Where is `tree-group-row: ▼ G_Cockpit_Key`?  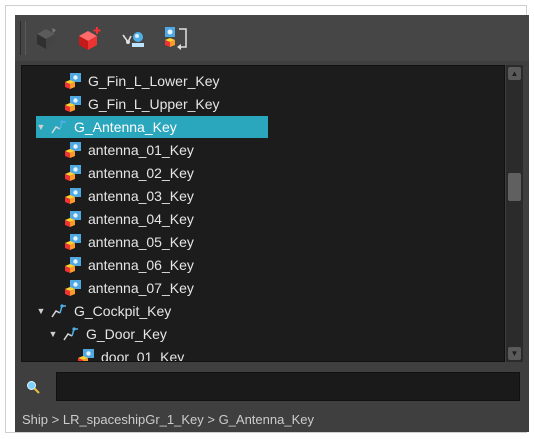
tree-group-row: ▼ G_Cockpit_Key is located at coordinates (104, 311).